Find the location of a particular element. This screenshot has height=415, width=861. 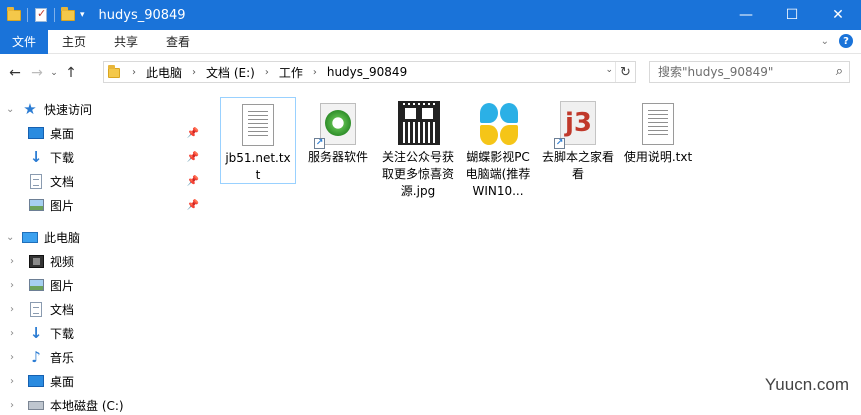

nav-label: 音乐 is located at coordinates (62, 357).